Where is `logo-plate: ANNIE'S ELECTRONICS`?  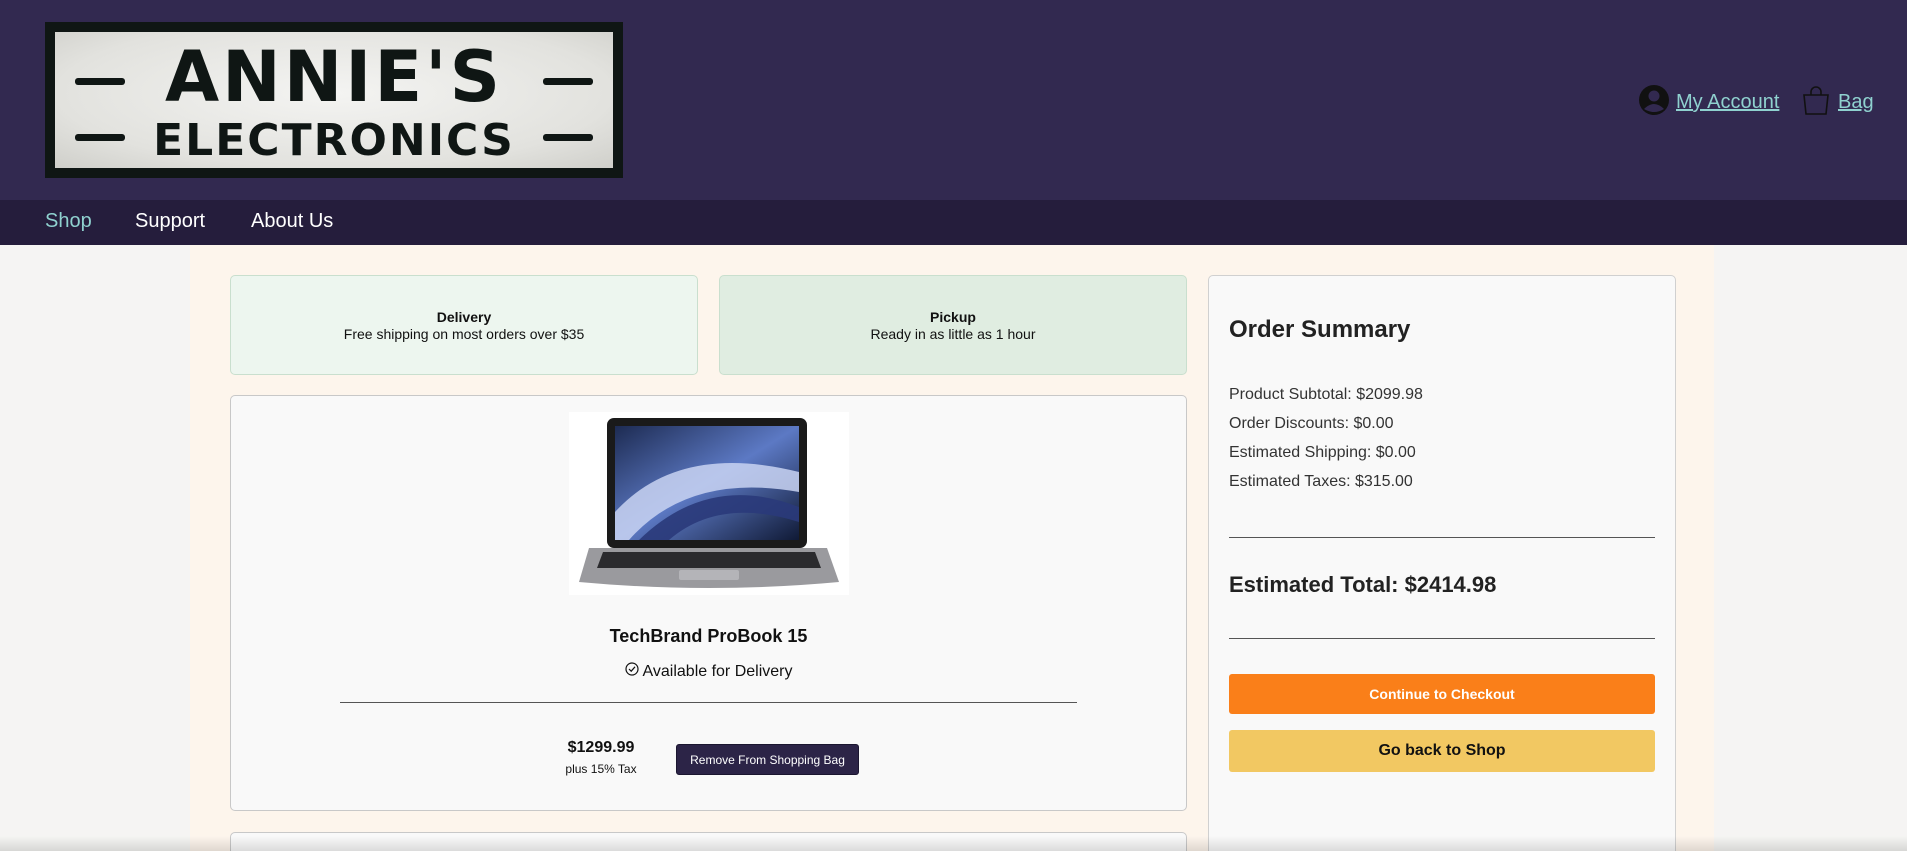
logo-plate: ANNIE'S ELECTRONICS is located at coordinates (334, 100).